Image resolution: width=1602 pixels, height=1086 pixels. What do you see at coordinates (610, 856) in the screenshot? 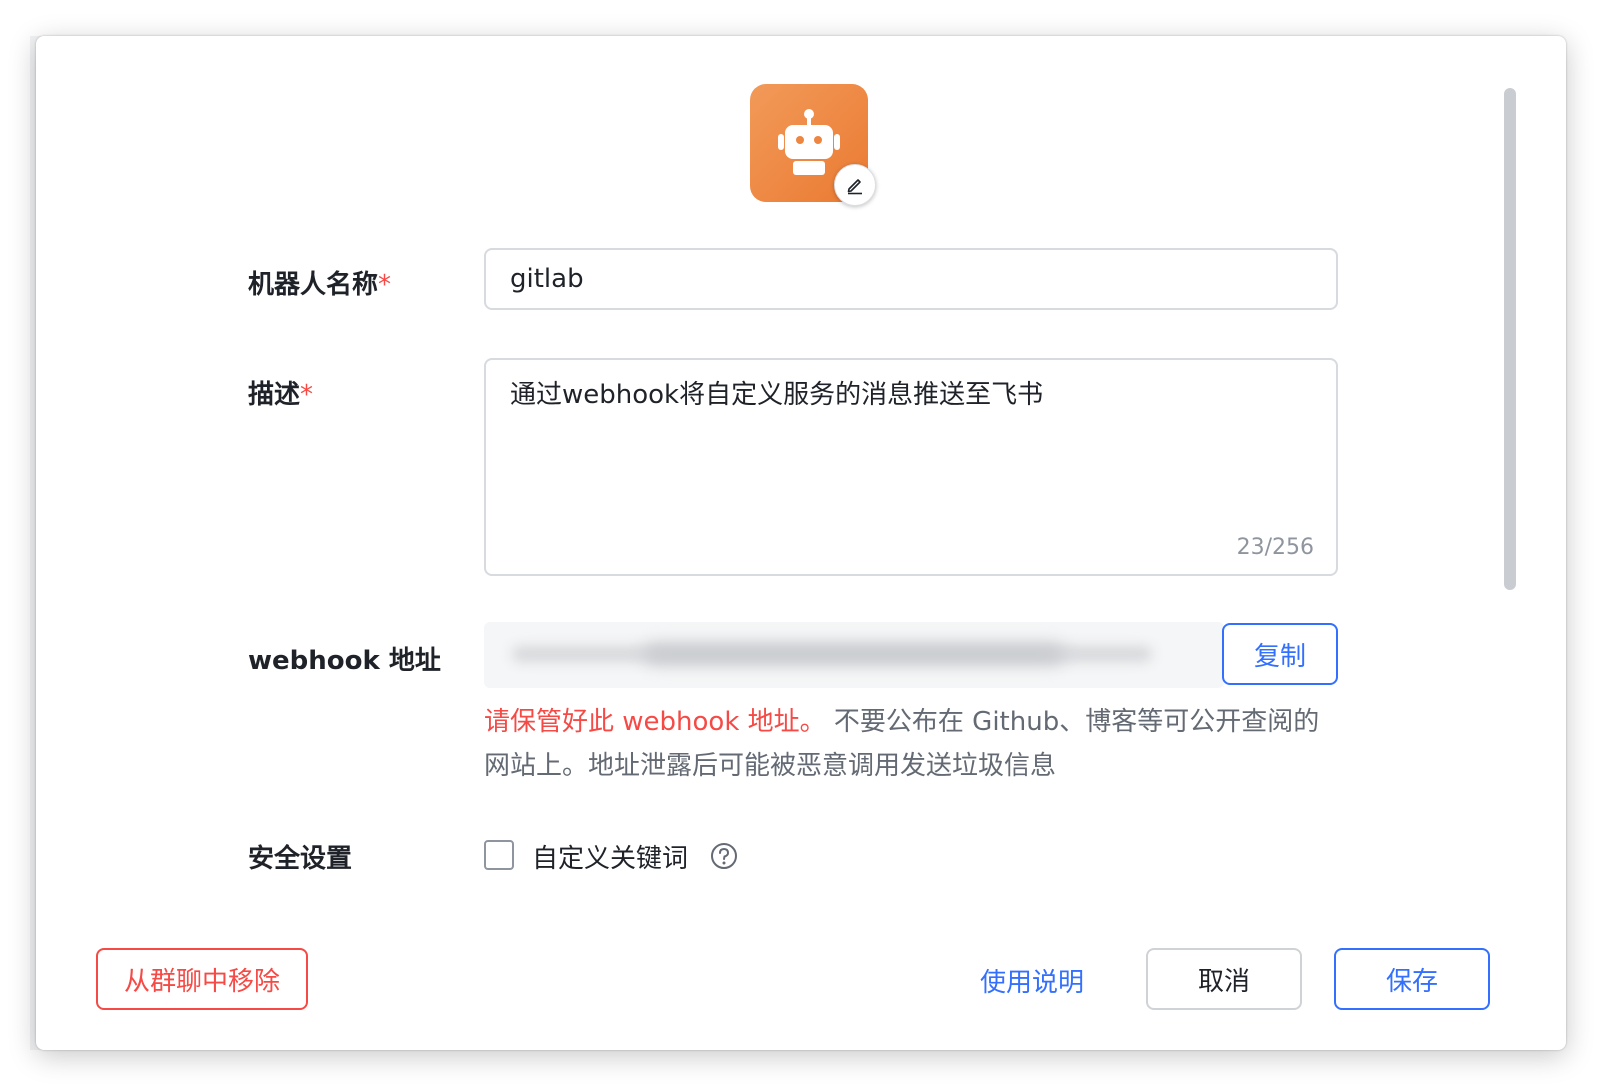
I see `custom-keyword-label: 自定义关键词` at bounding box center [610, 856].